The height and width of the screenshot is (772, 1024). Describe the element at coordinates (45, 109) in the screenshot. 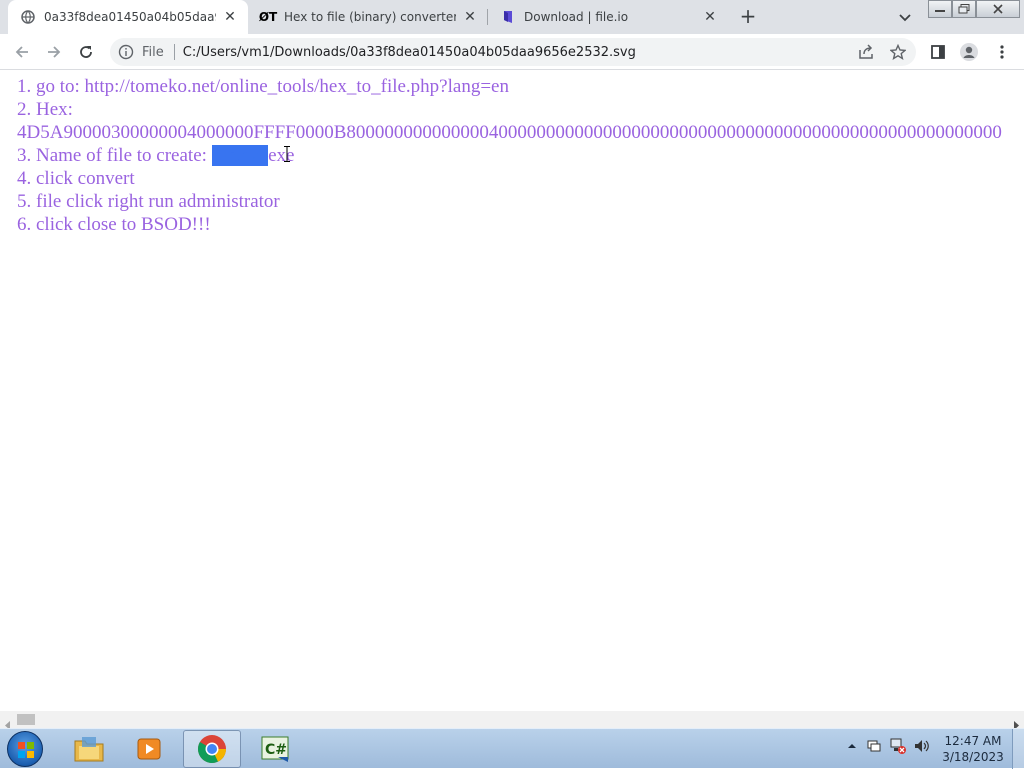

I see `instruction-line-2: 2. Hex:` at that location.